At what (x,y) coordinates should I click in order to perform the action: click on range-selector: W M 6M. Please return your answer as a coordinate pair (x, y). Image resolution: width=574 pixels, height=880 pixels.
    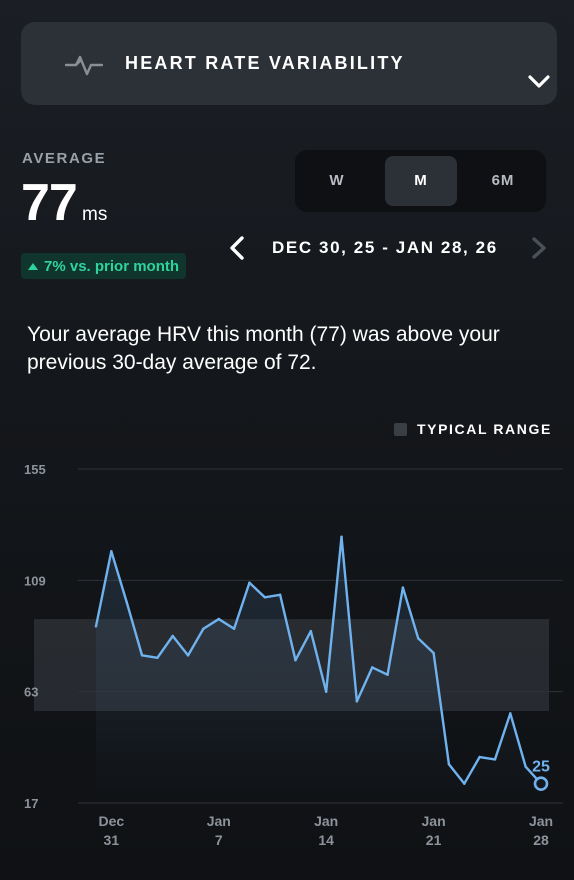
    Looking at the image, I should click on (420, 181).